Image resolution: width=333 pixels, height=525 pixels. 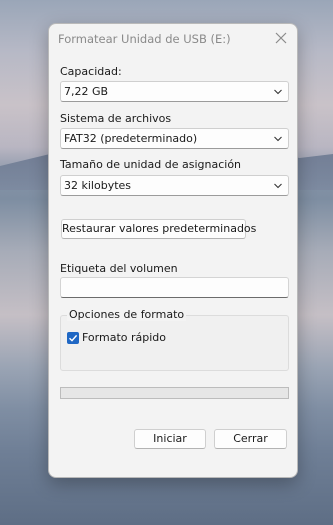 I want to click on filesystem-select: FAT32 (predeterminado), so click(x=174, y=138).